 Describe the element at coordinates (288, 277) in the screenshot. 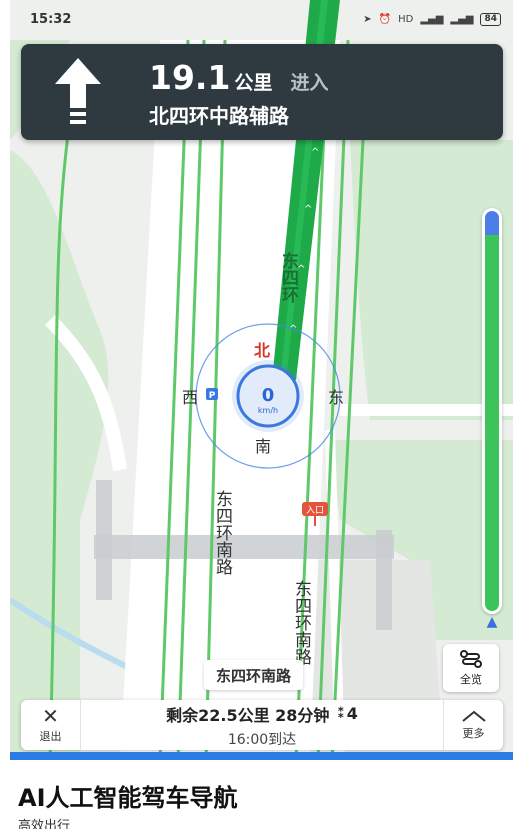

I see `road-label-upper: 东四环` at that location.